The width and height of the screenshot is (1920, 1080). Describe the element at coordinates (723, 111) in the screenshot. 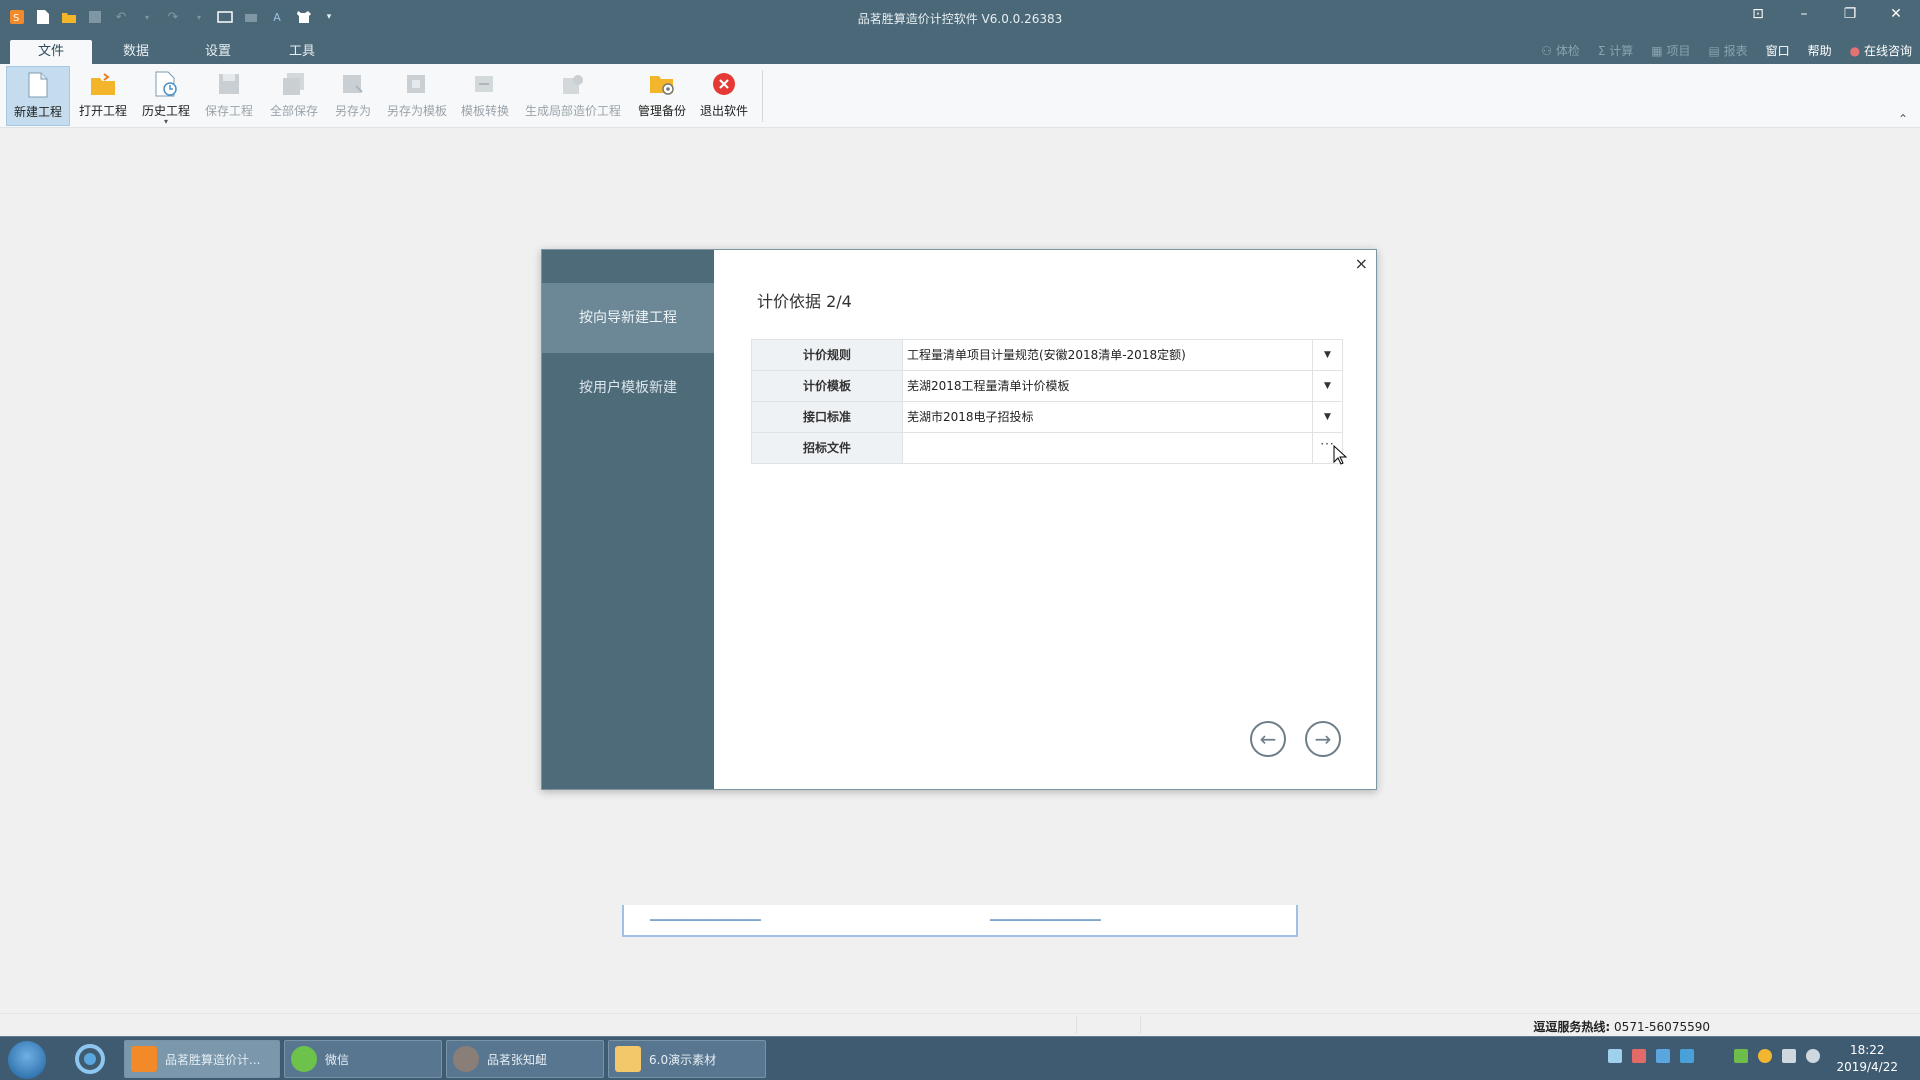

I see `exit-label: 退出软件` at that location.